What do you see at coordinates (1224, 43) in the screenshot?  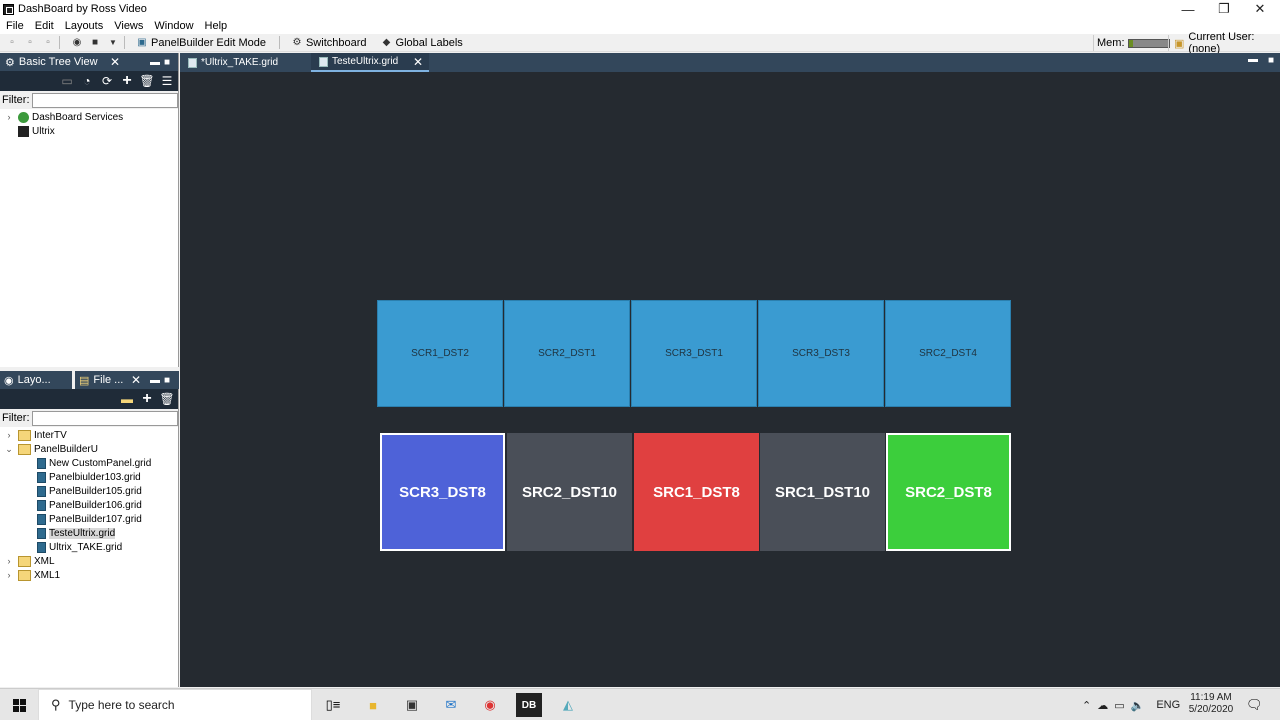 I see `current-user-area: ▣ Current User: (none)` at bounding box center [1224, 43].